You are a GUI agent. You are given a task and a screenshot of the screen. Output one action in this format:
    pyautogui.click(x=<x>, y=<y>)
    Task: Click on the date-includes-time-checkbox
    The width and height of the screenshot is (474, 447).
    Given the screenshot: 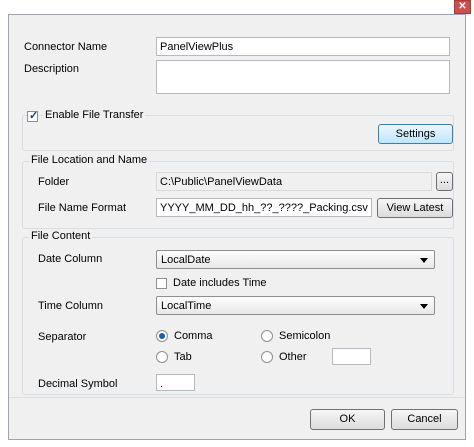 What is the action you would take?
    pyautogui.click(x=161, y=283)
    